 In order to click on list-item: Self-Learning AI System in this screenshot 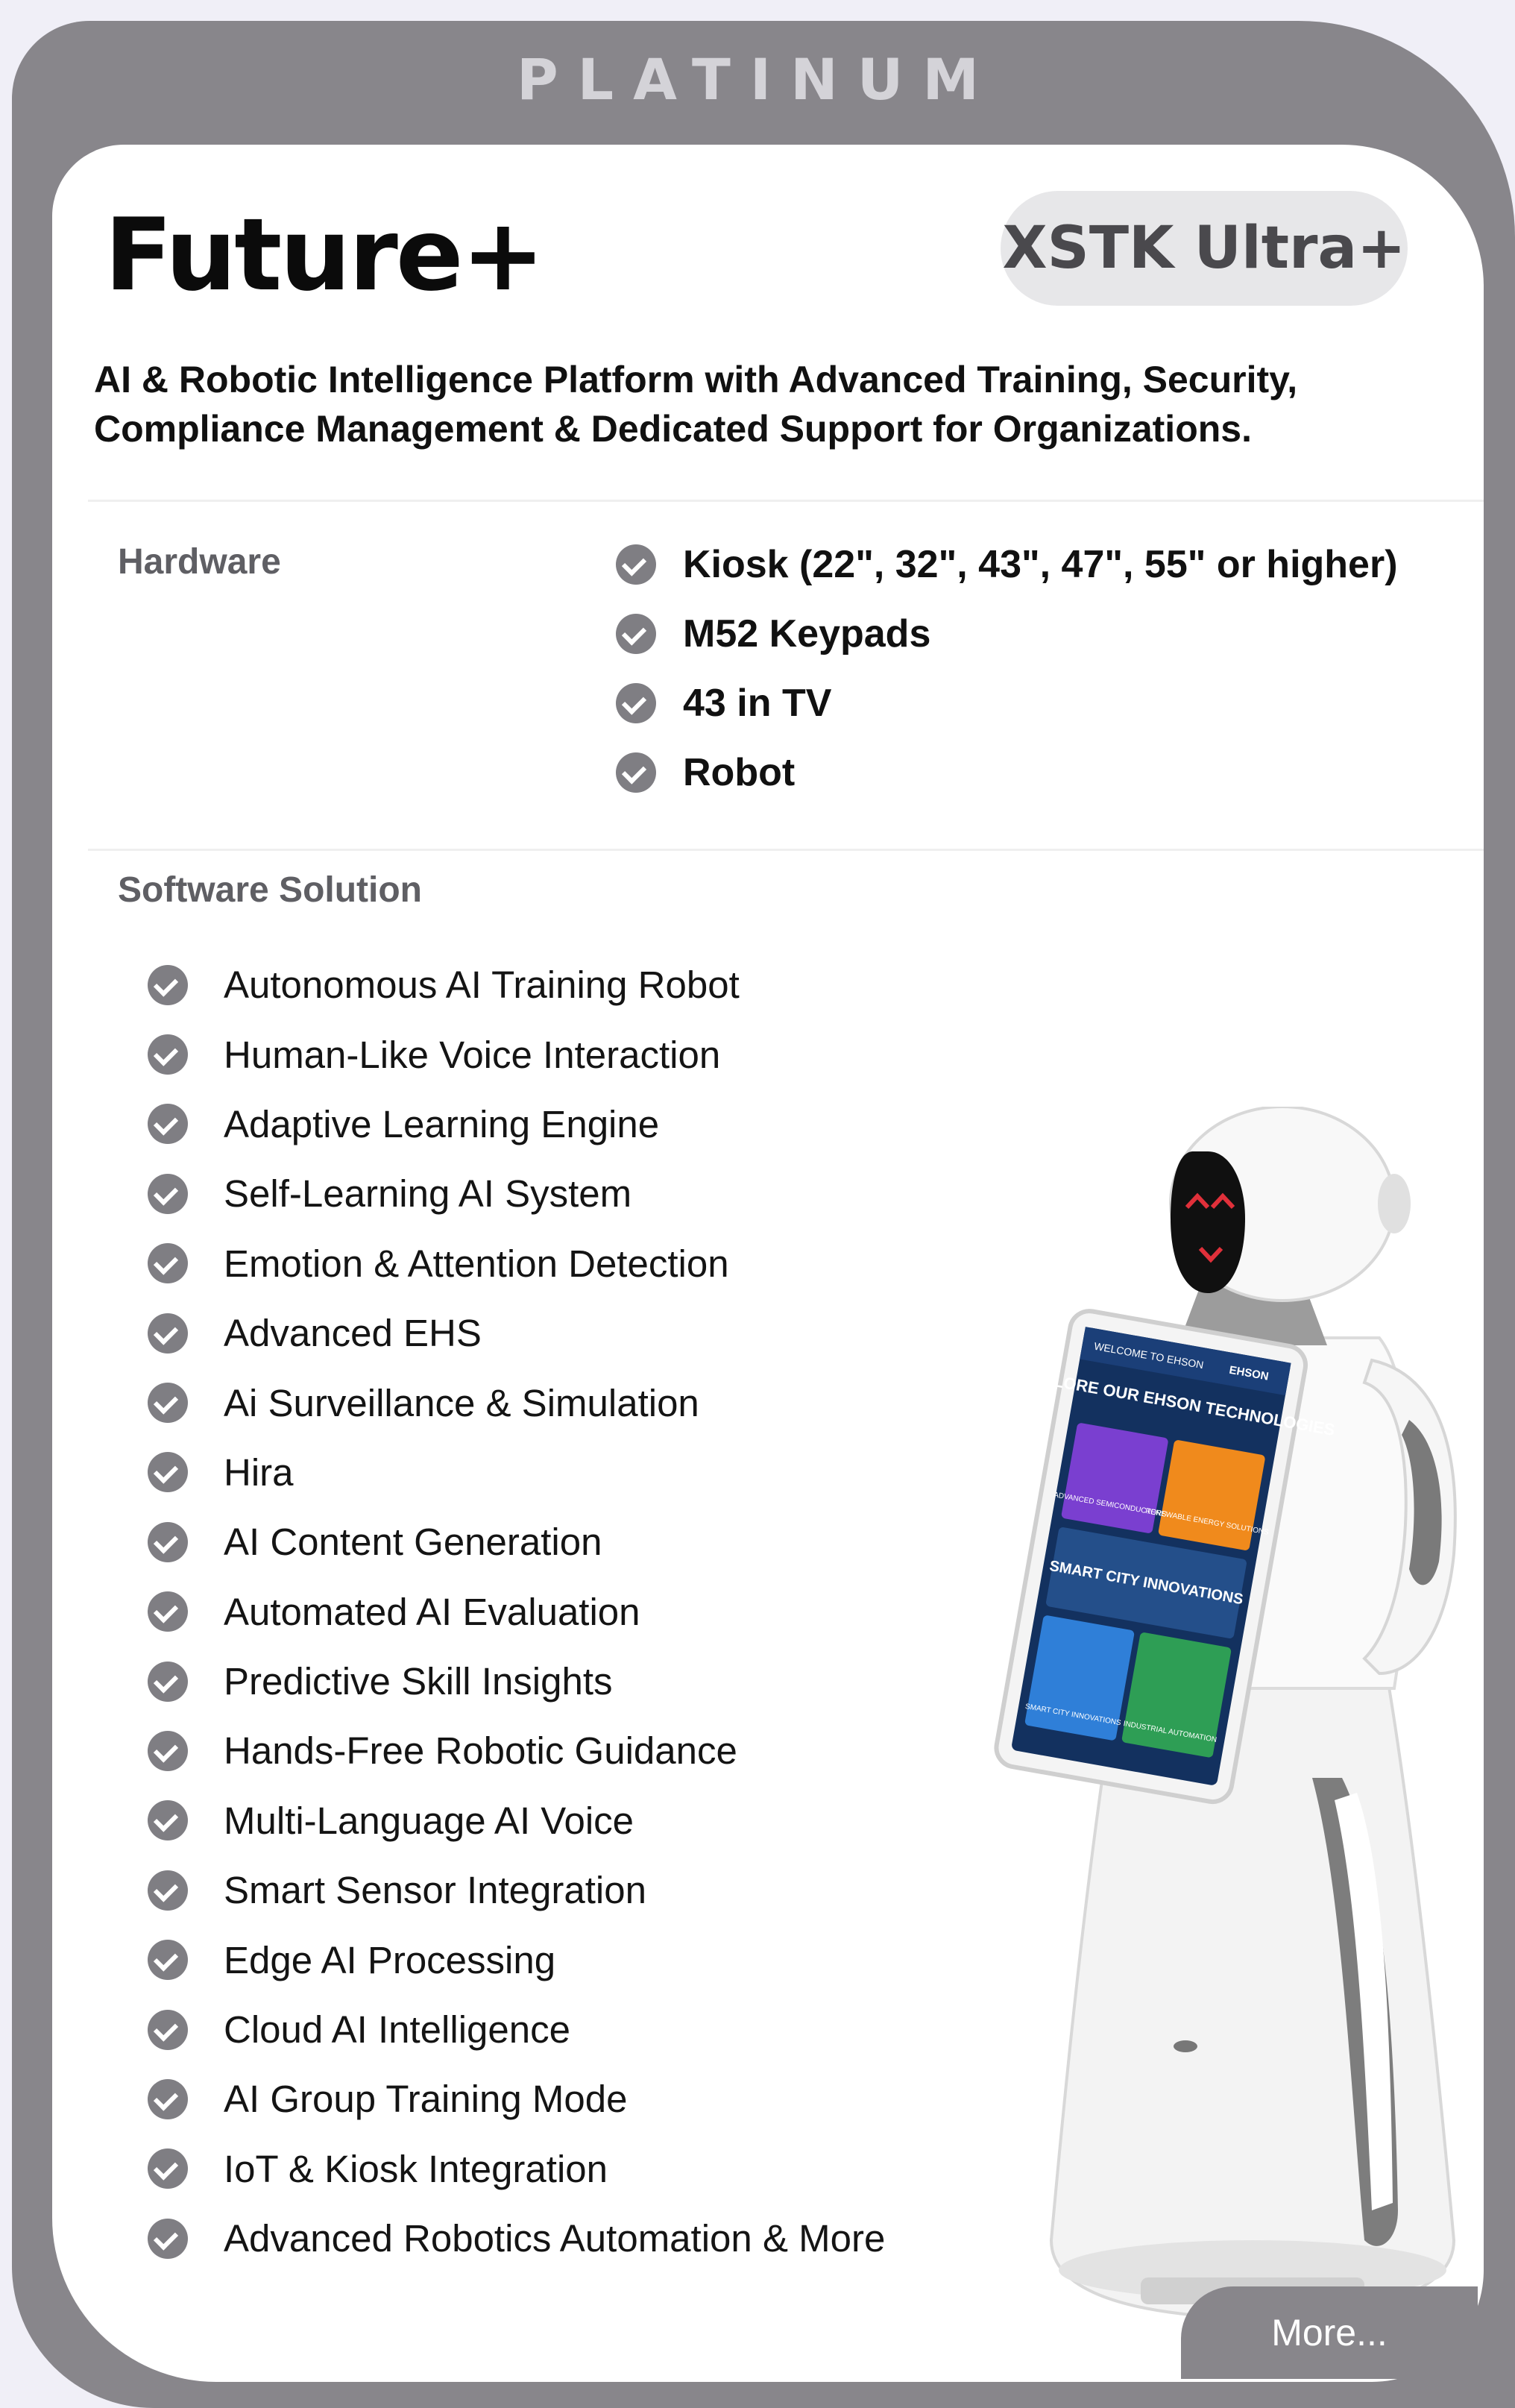, I will do `click(516, 1193)`.